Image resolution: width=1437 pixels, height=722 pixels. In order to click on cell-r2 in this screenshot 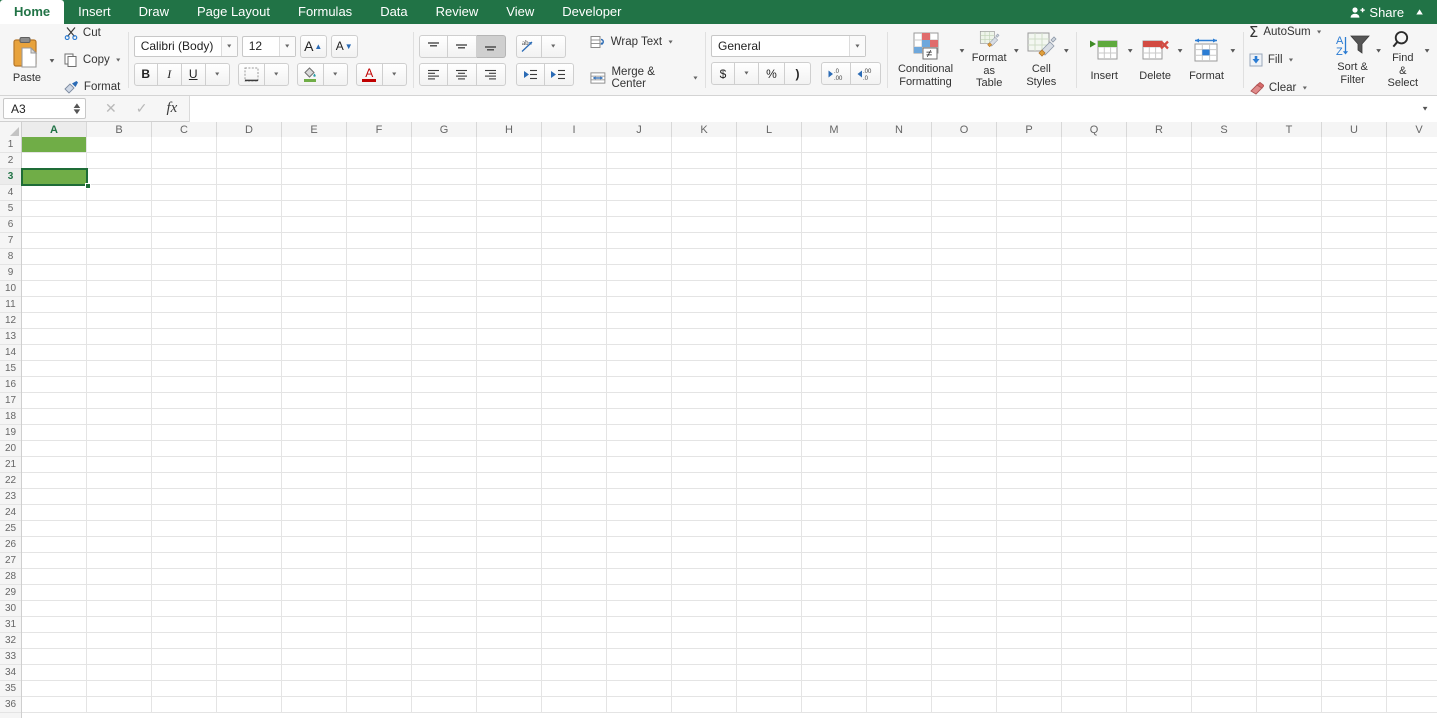, I will do `click(1159, 161)`.